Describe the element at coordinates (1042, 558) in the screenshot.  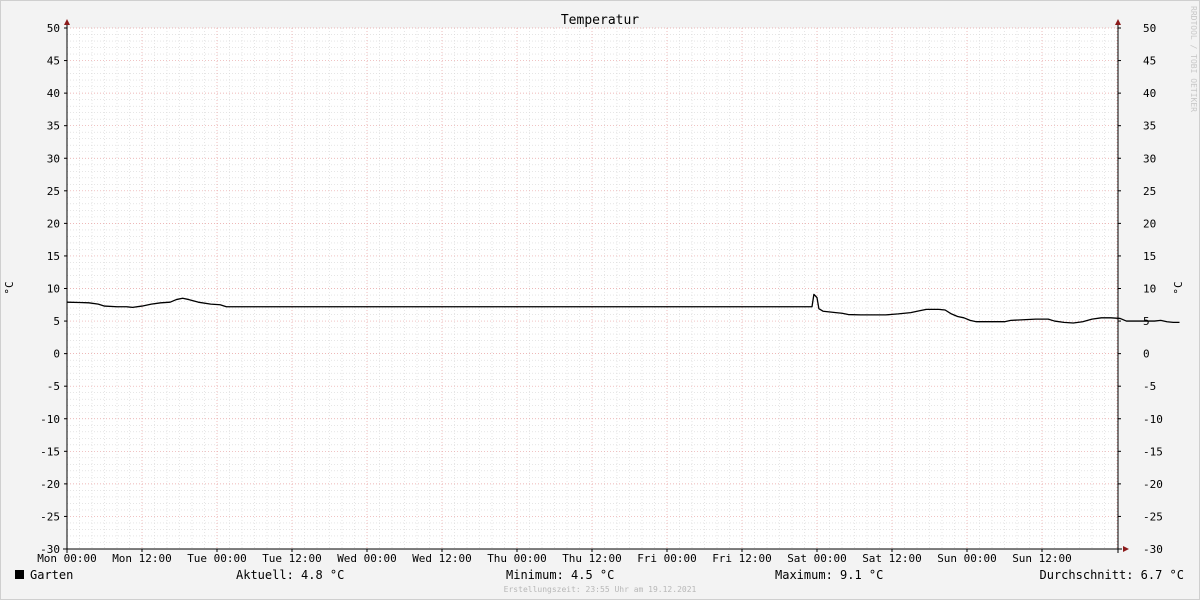
I see `x-tick-label: Sun 12:00` at that location.